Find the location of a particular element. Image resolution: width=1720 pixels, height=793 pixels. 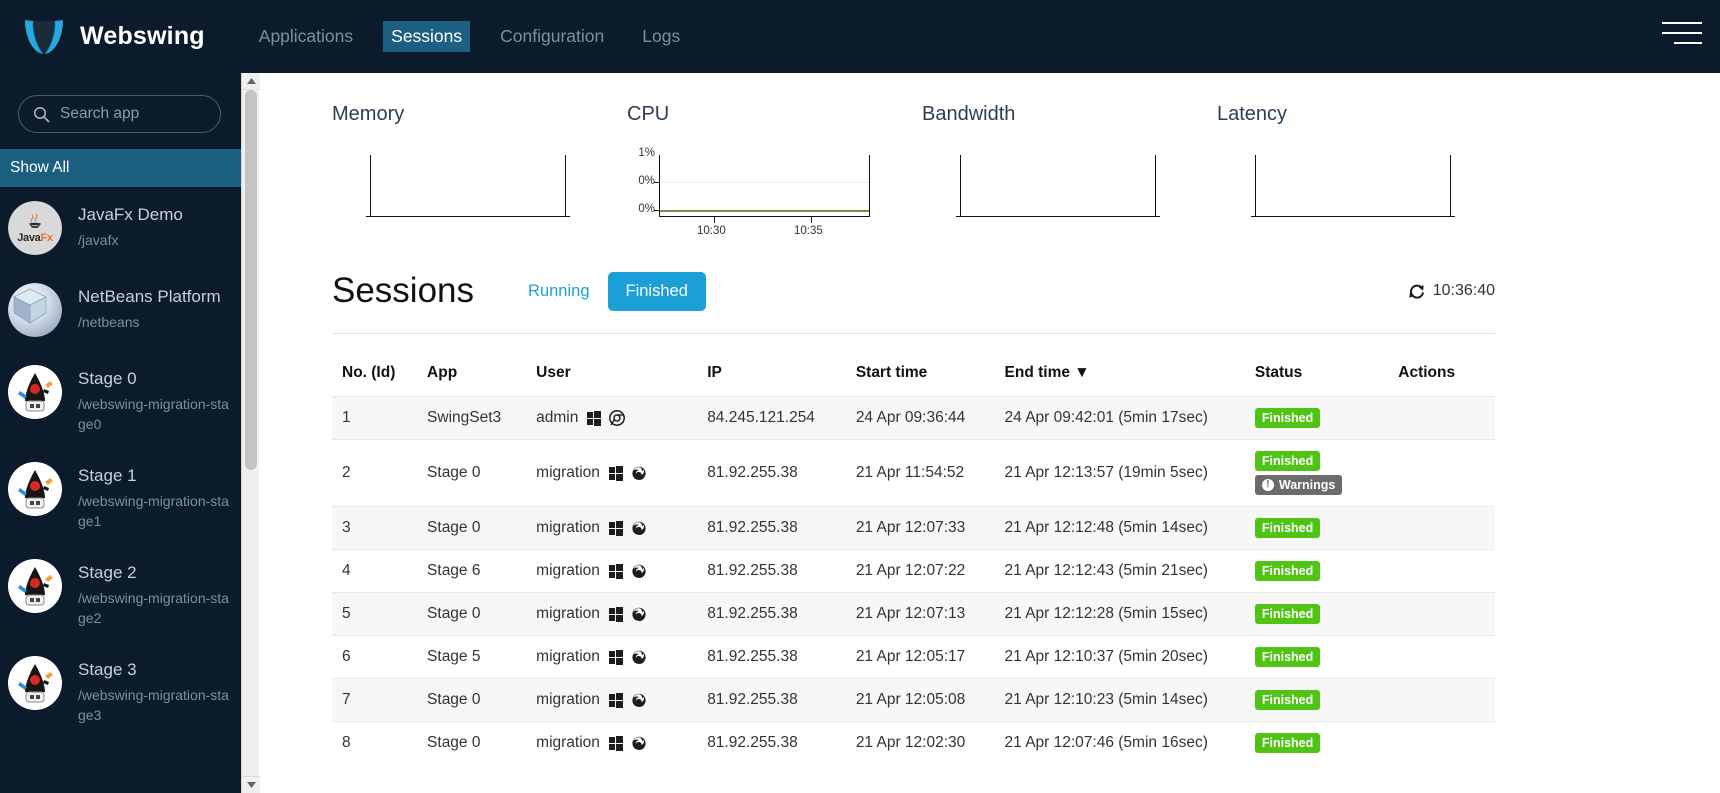

nav-item-applications: Applications is located at coordinates (306, 36).